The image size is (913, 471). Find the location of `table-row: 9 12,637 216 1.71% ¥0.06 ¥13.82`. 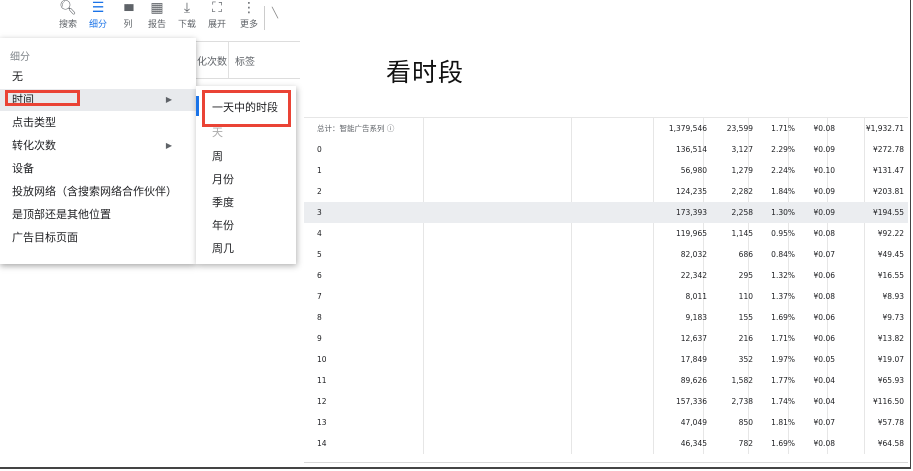

table-row: 9 12,637 216 1.71% ¥0.06 ¥13.82 is located at coordinates (606, 338).